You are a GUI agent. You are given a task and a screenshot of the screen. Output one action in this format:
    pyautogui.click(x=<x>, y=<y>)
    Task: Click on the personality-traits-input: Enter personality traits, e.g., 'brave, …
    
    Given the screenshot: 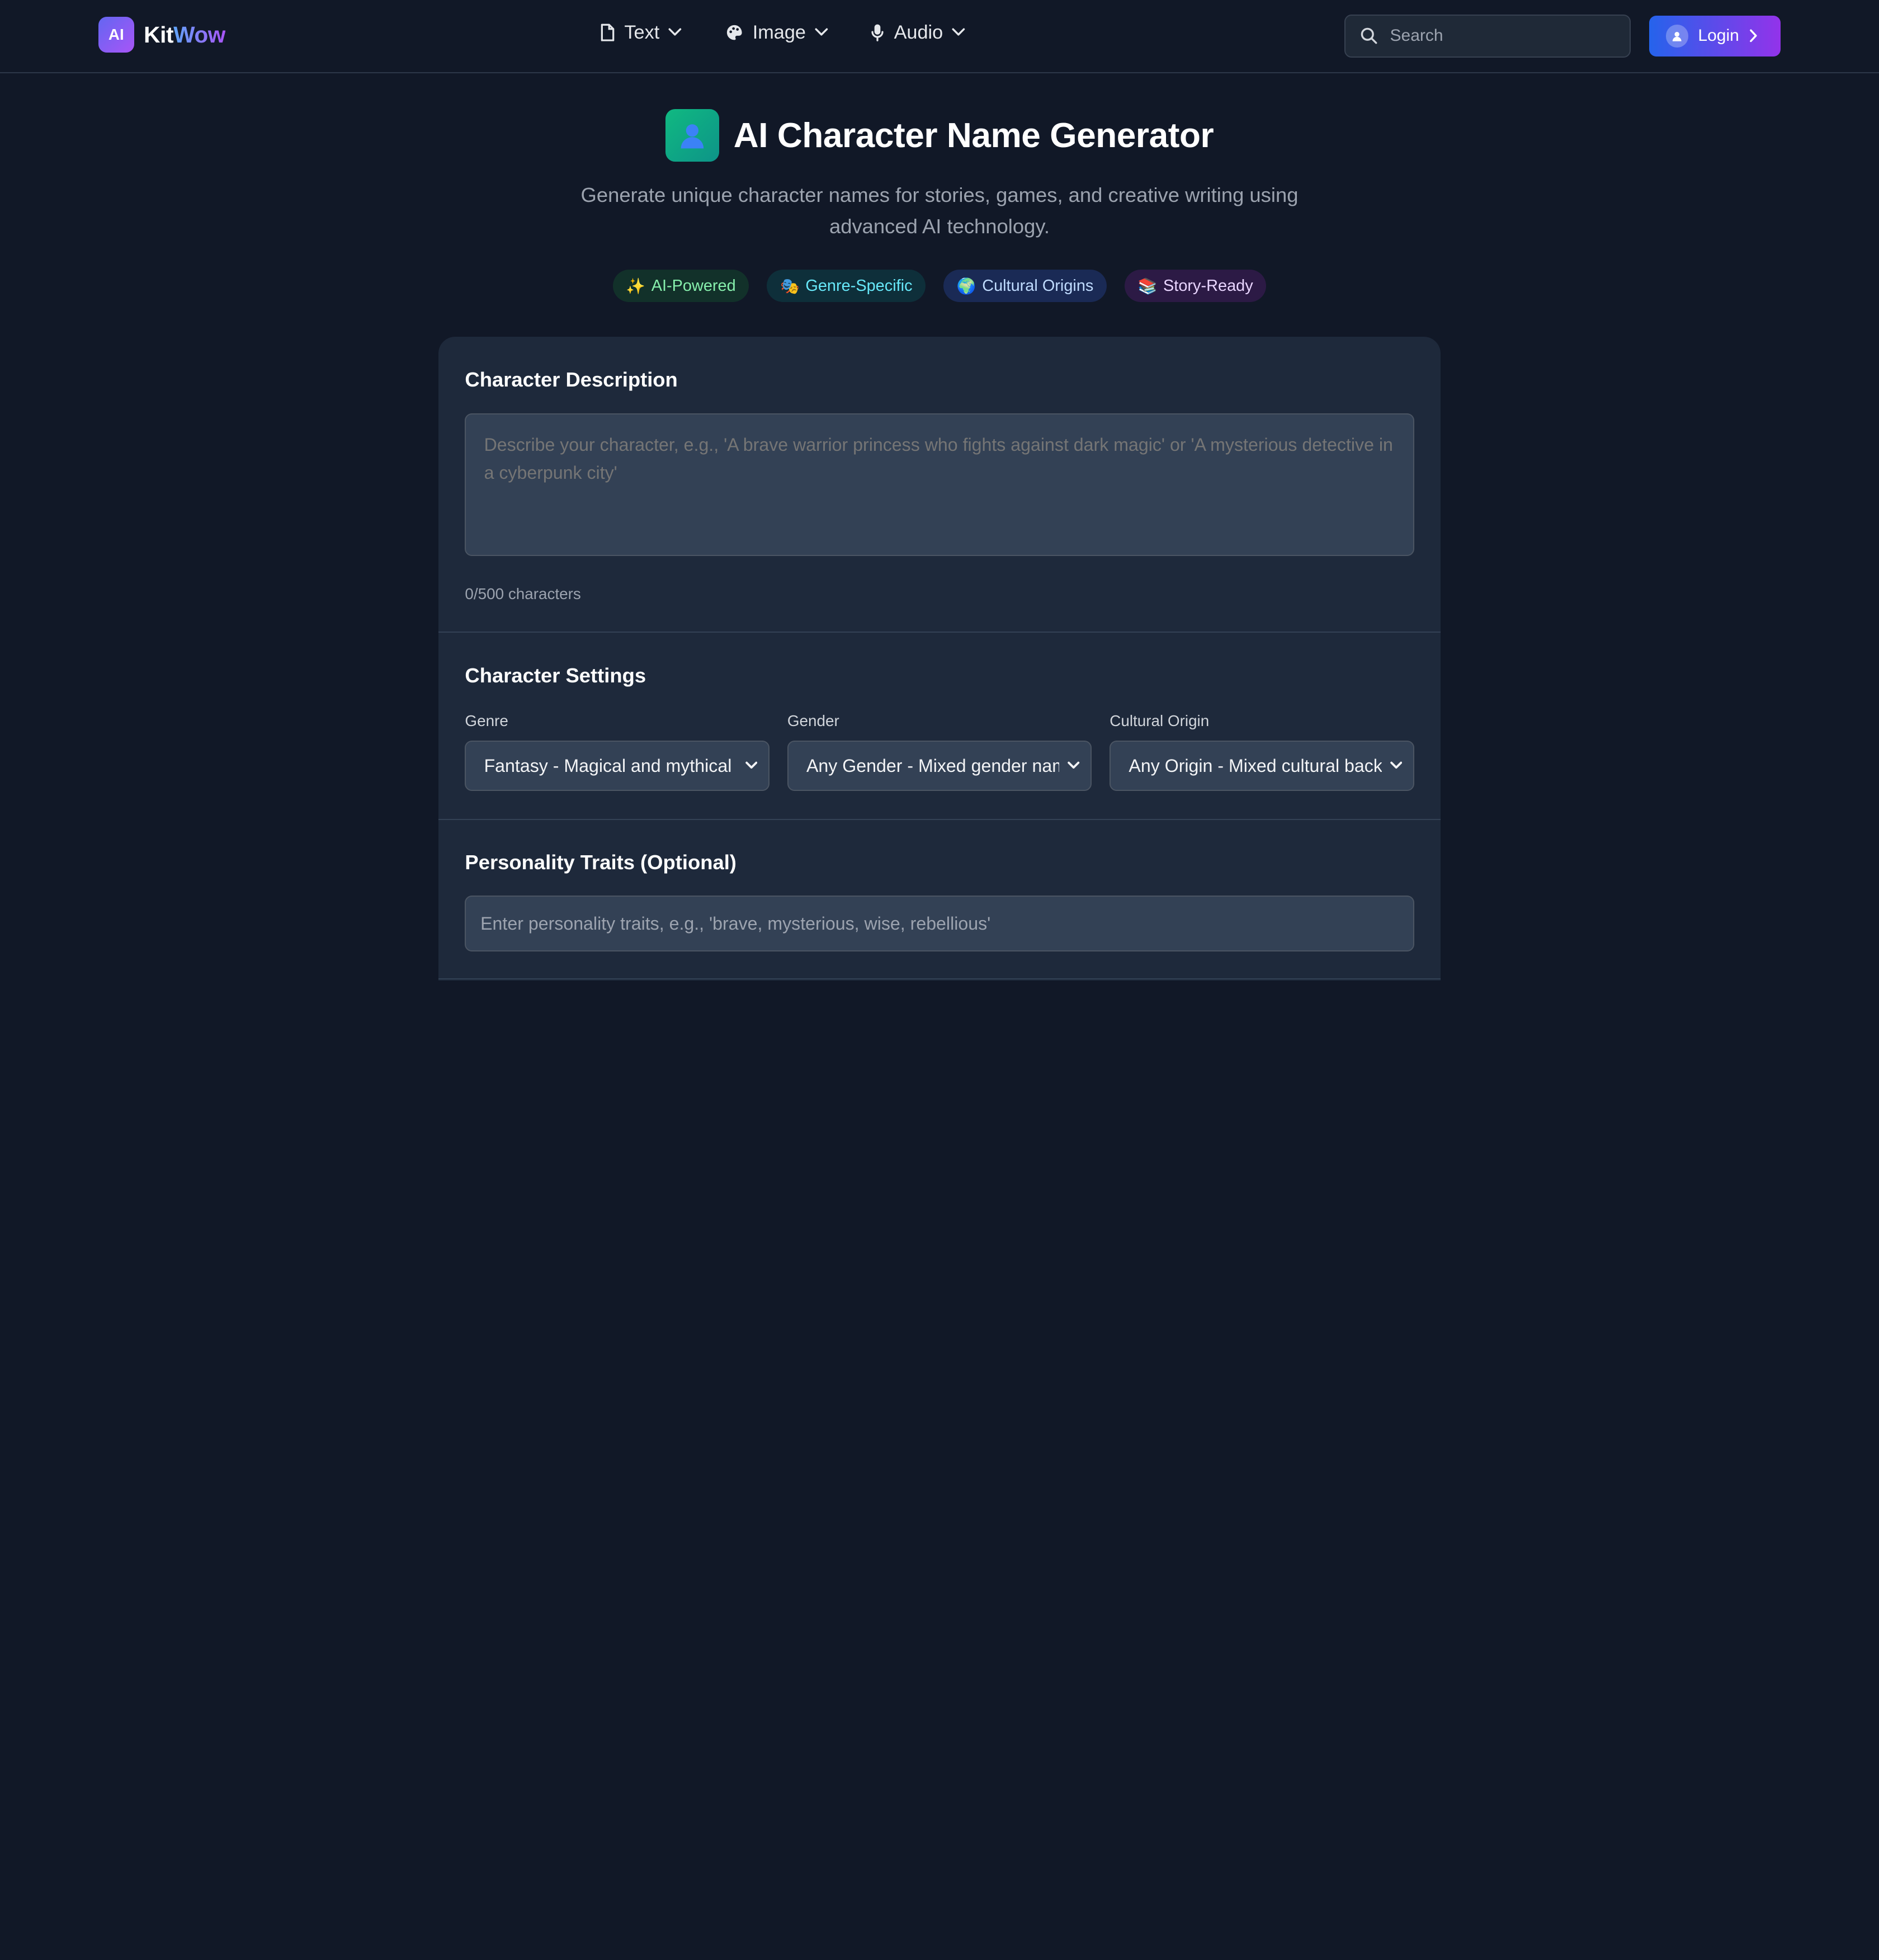 What is the action you would take?
    pyautogui.click(x=939, y=924)
    